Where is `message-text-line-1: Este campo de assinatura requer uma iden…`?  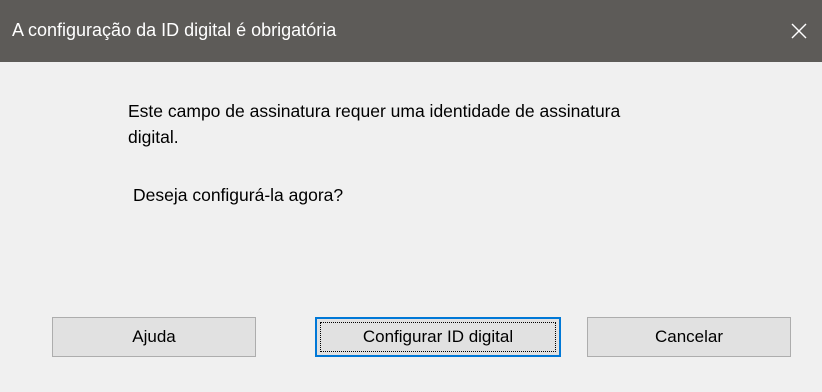 message-text-line-1: Este campo de assinatura requer uma iden… is located at coordinates (374, 111).